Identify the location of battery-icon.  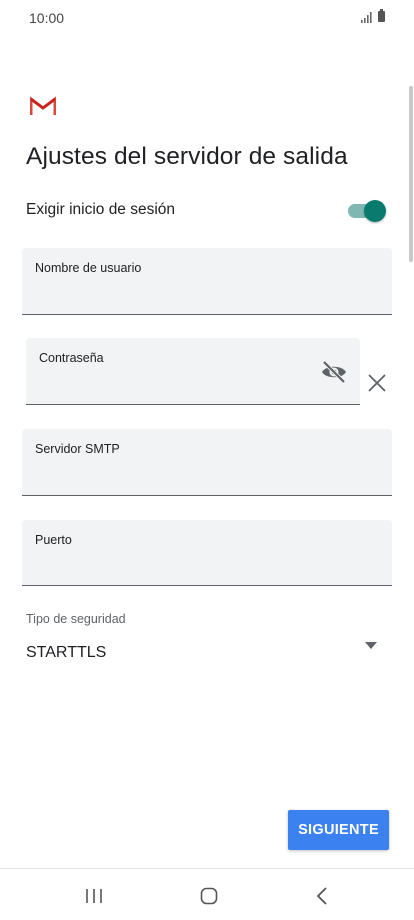
(381, 15).